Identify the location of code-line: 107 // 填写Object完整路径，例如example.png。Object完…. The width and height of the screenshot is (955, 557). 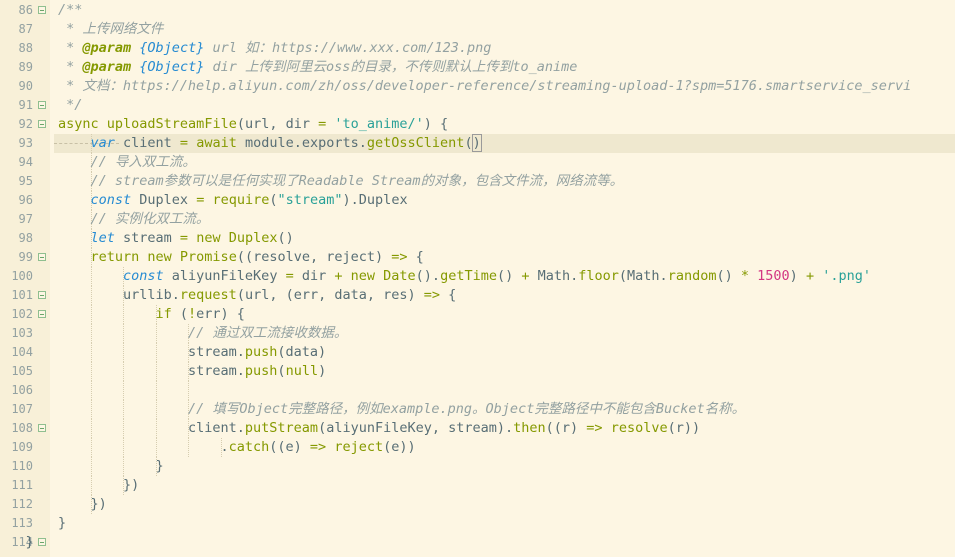
(477, 409).